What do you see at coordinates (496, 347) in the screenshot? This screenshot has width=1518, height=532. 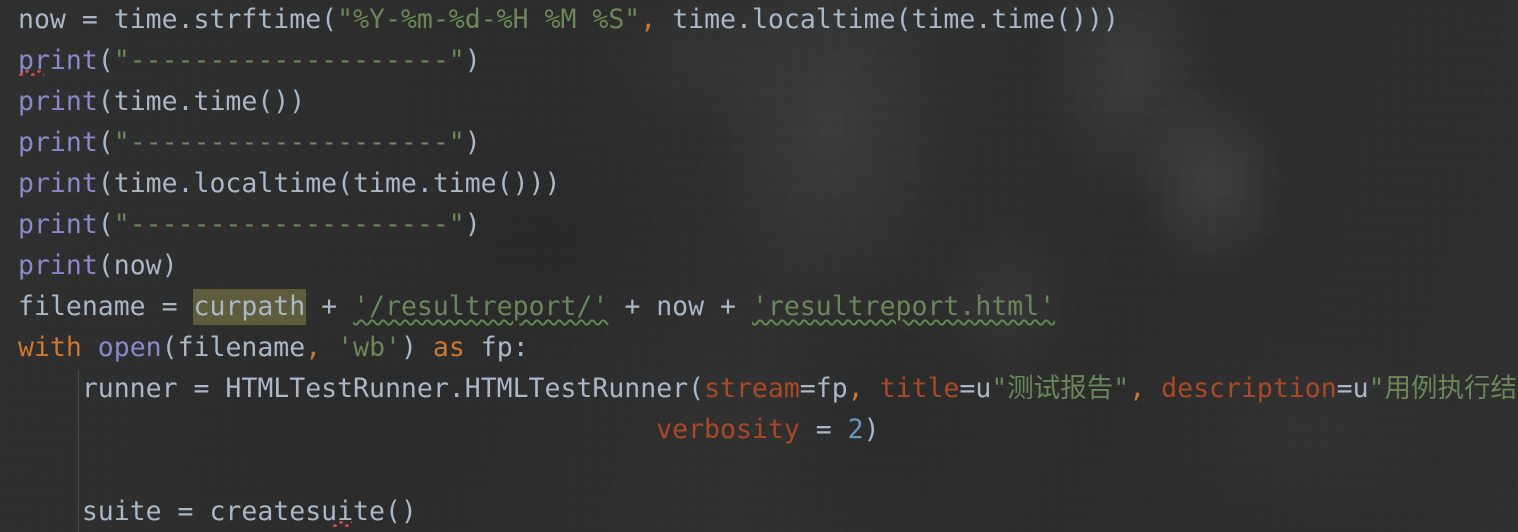 I see `code-token: fp:` at bounding box center [496, 347].